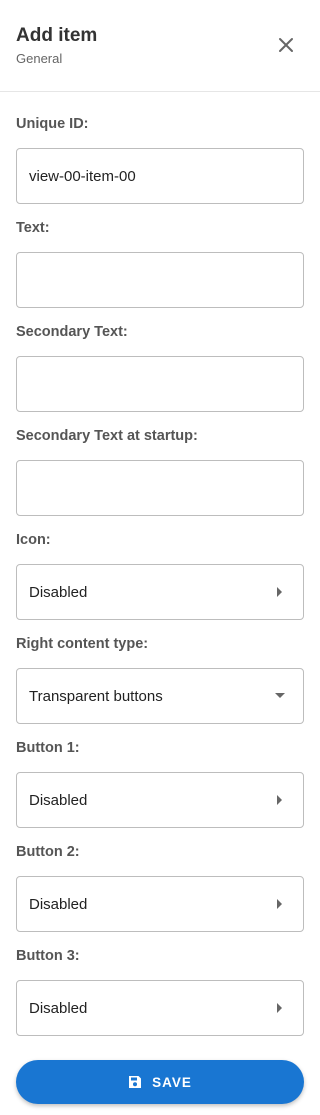 This screenshot has height=1115, width=320. Describe the element at coordinates (48, 852) in the screenshot. I see `button2-label: Button 2:` at that location.